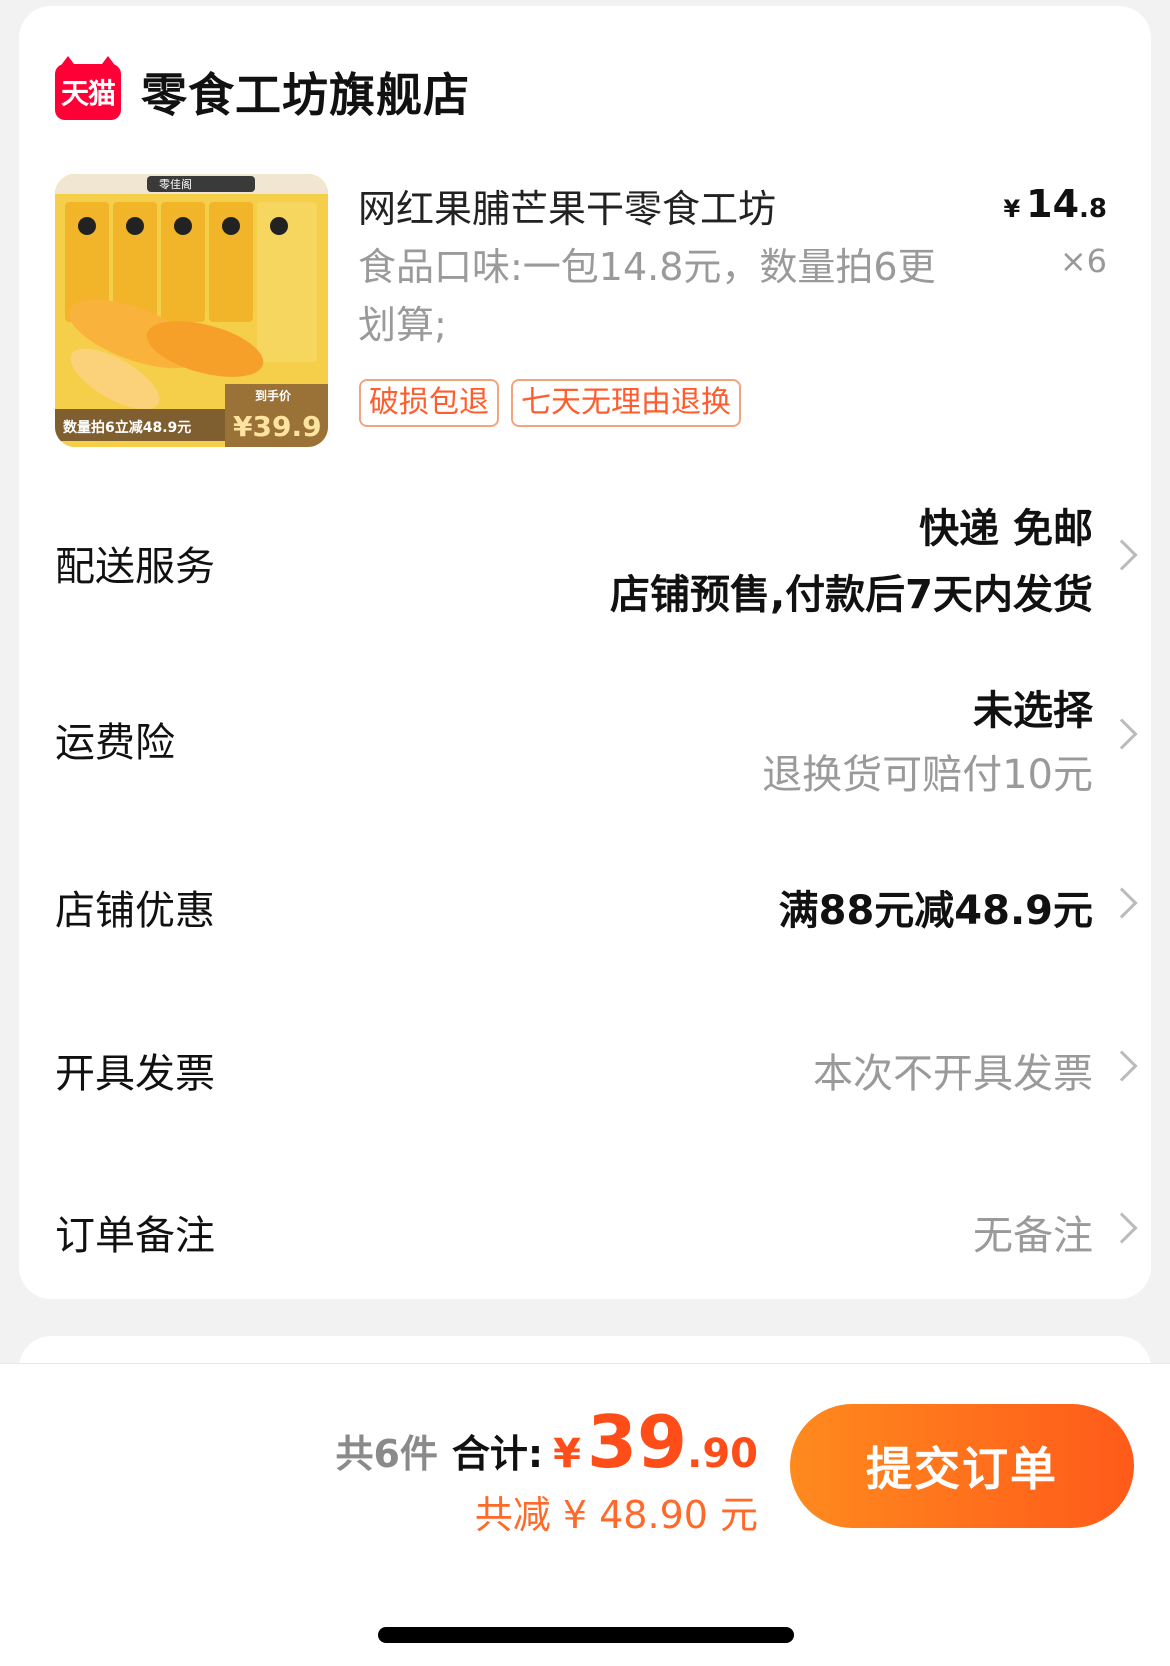 The width and height of the screenshot is (1170, 1666). Describe the element at coordinates (386, 1454) in the screenshot. I see `item-count: 共6件` at that location.